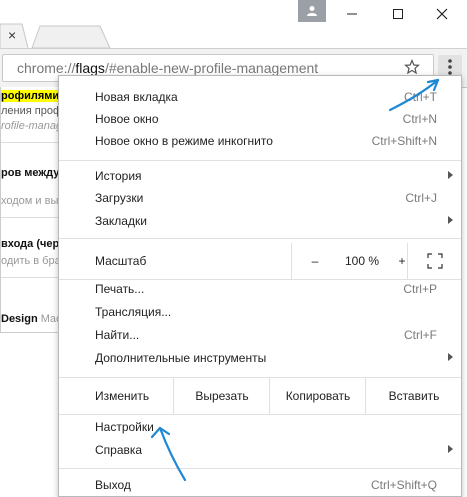 This screenshot has width=467, height=497. I want to click on page-text-line: ходом и выг, so click(30, 201).